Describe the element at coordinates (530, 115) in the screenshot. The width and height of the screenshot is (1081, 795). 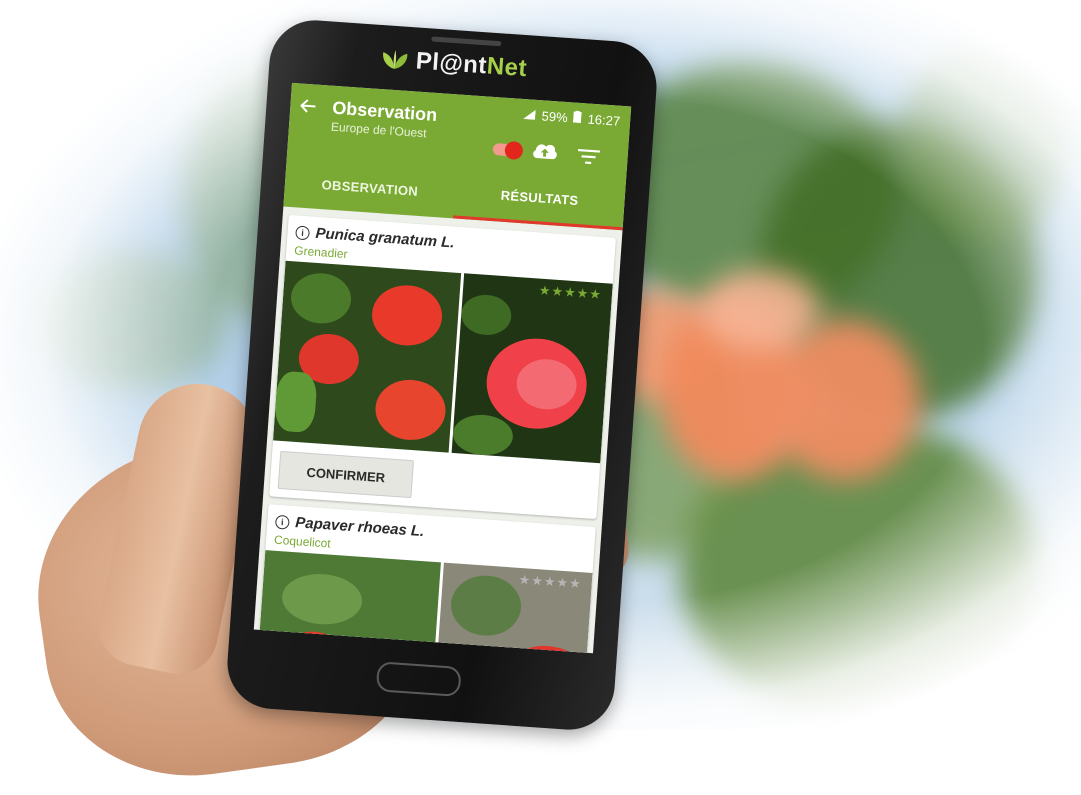
I see `signal-icon` at that location.